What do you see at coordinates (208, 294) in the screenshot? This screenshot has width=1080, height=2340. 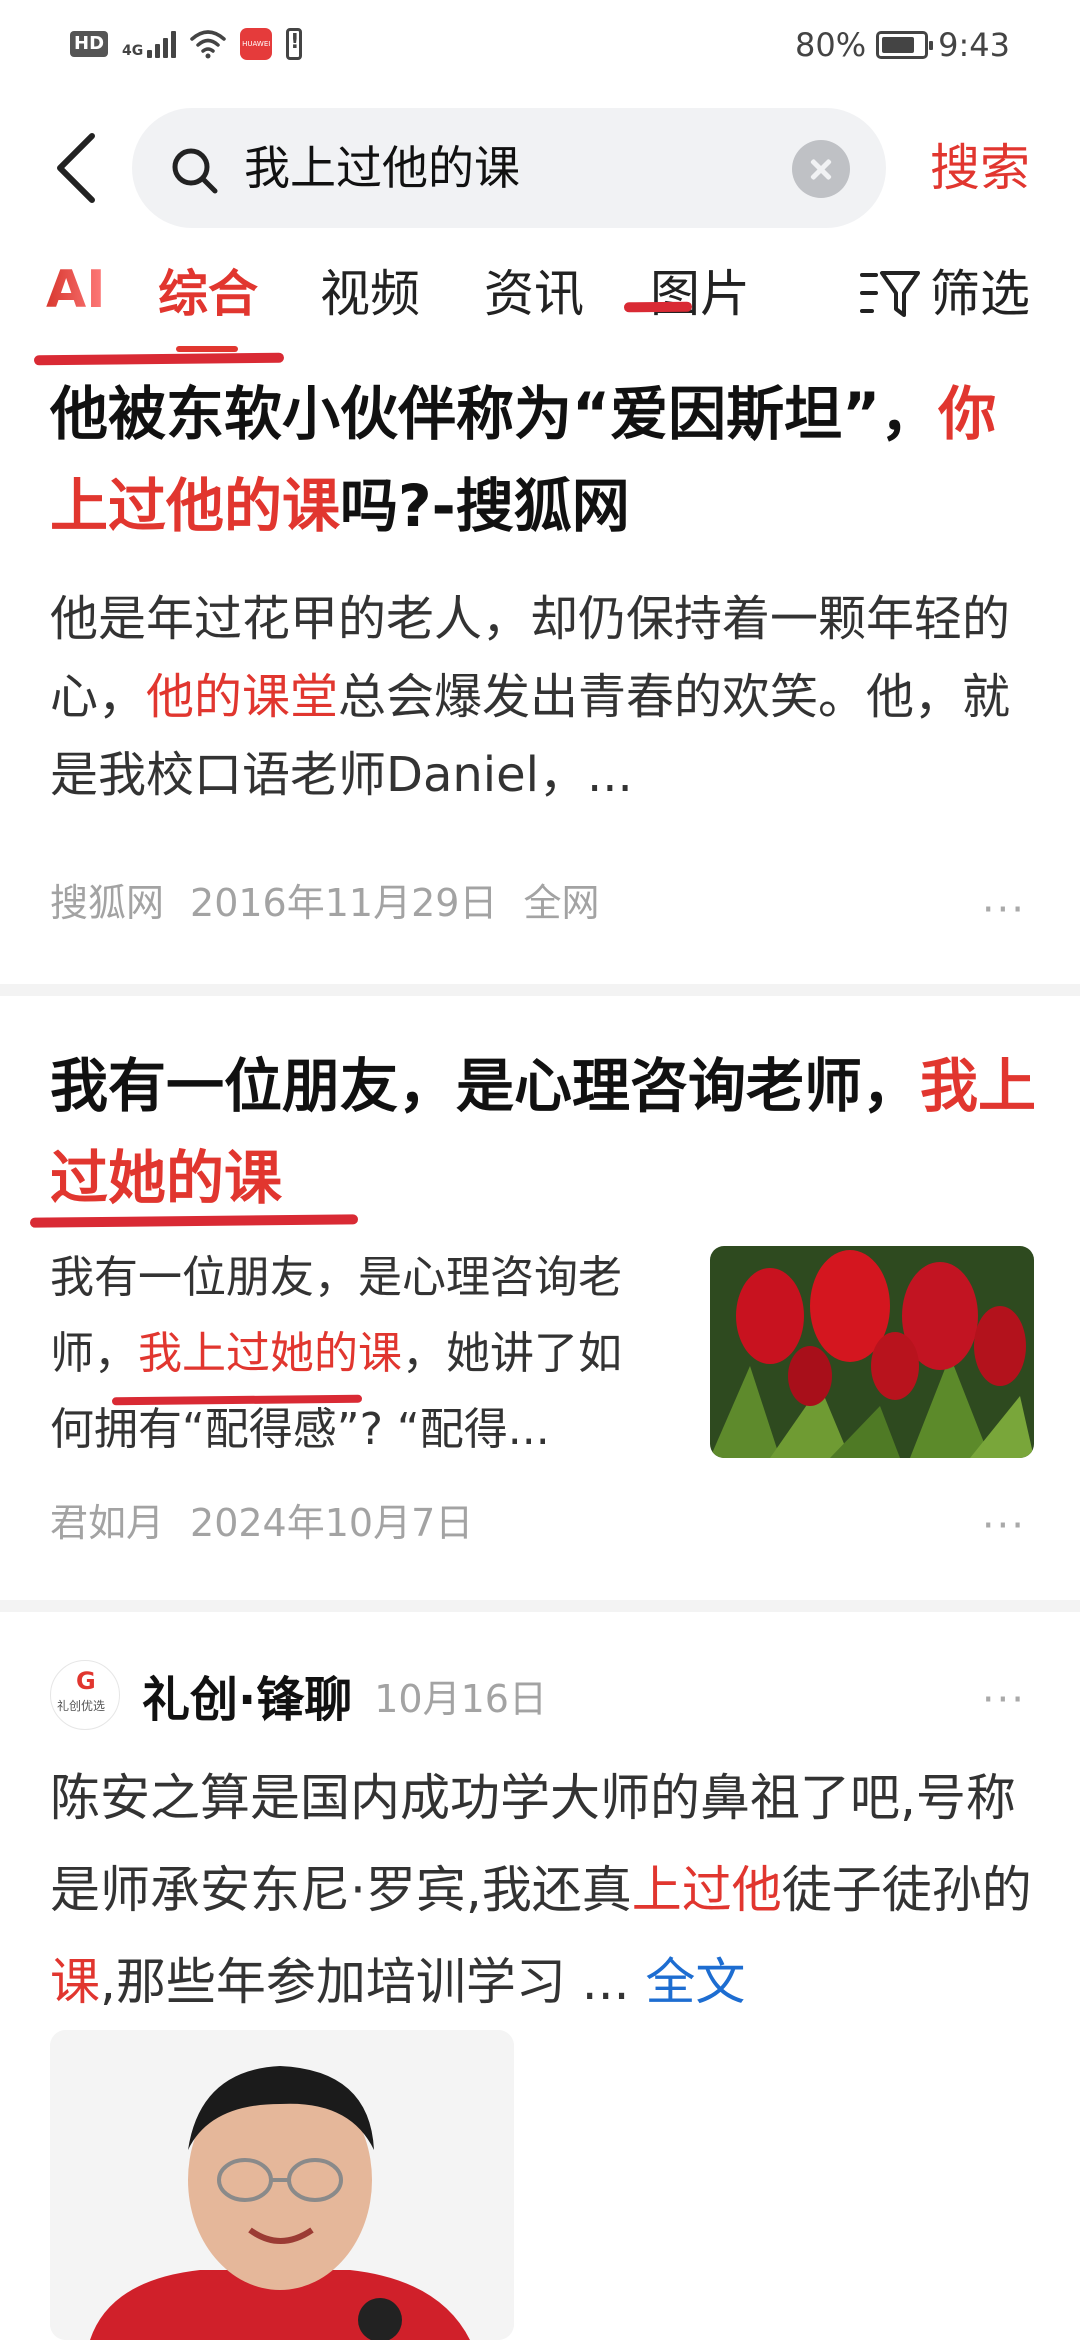 I see `tab-comprehensive: 综合` at bounding box center [208, 294].